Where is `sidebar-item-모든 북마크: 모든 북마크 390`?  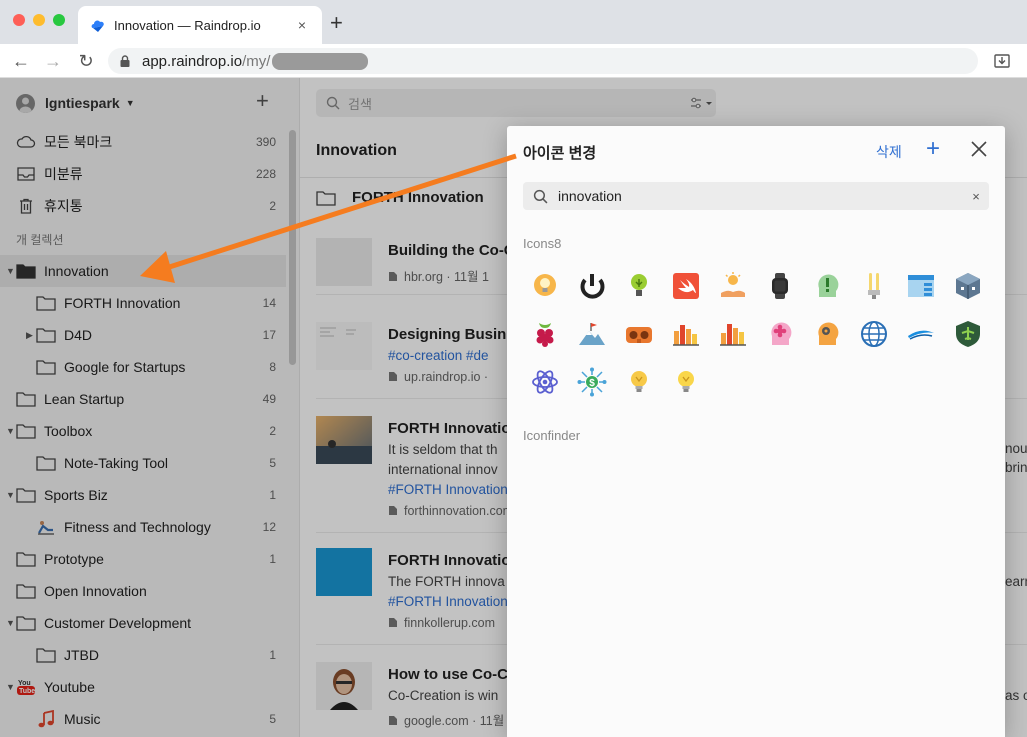 sidebar-item-모든 북마크: 모든 북마크 390 is located at coordinates (143, 142).